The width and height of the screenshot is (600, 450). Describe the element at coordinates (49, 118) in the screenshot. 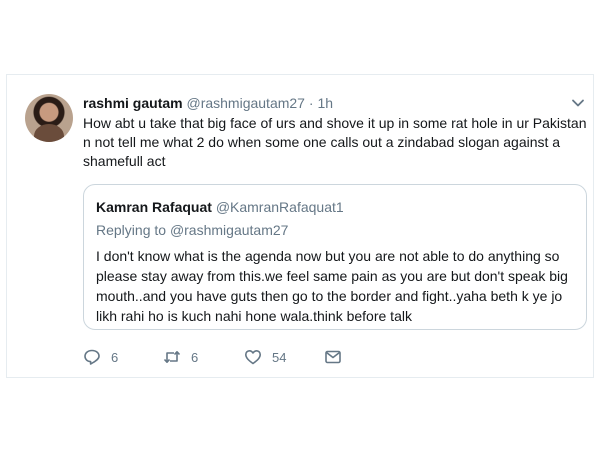

I see `avatar` at that location.